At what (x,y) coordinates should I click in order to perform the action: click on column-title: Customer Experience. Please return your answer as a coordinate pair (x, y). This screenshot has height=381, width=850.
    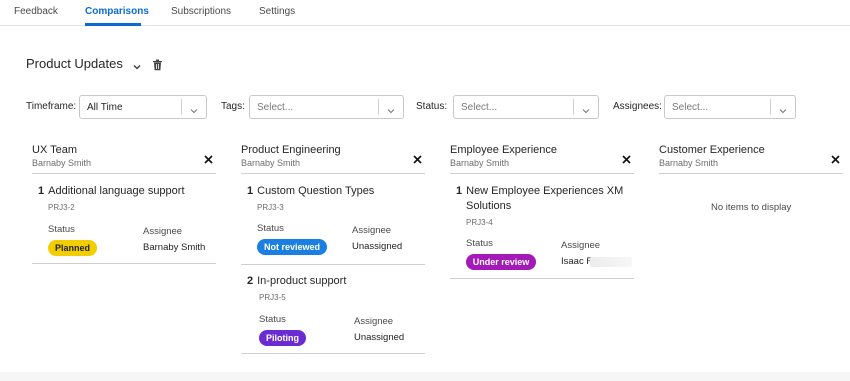
    Looking at the image, I should click on (712, 150).